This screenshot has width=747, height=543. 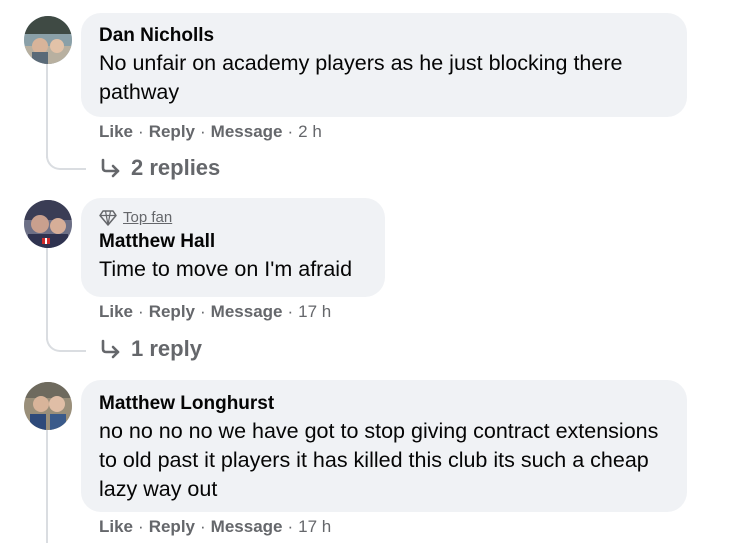 What do you see at coordinates (233, 218) in the screenshot?
I see `top-fan-badge: Top fan` at bounding box center [233, 218].